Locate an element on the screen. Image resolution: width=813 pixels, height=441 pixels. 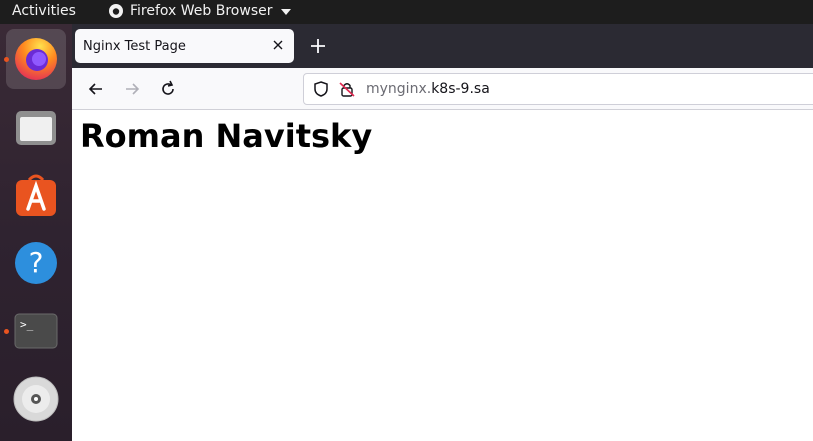
dock-item-help: ? is located at coordinates (36, 263).